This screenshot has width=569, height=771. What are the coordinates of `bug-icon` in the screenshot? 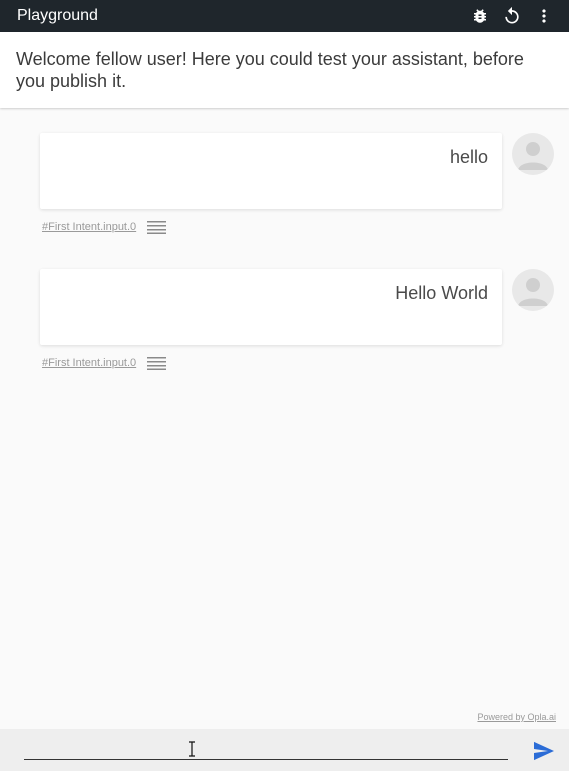 It's located at (480, 16).